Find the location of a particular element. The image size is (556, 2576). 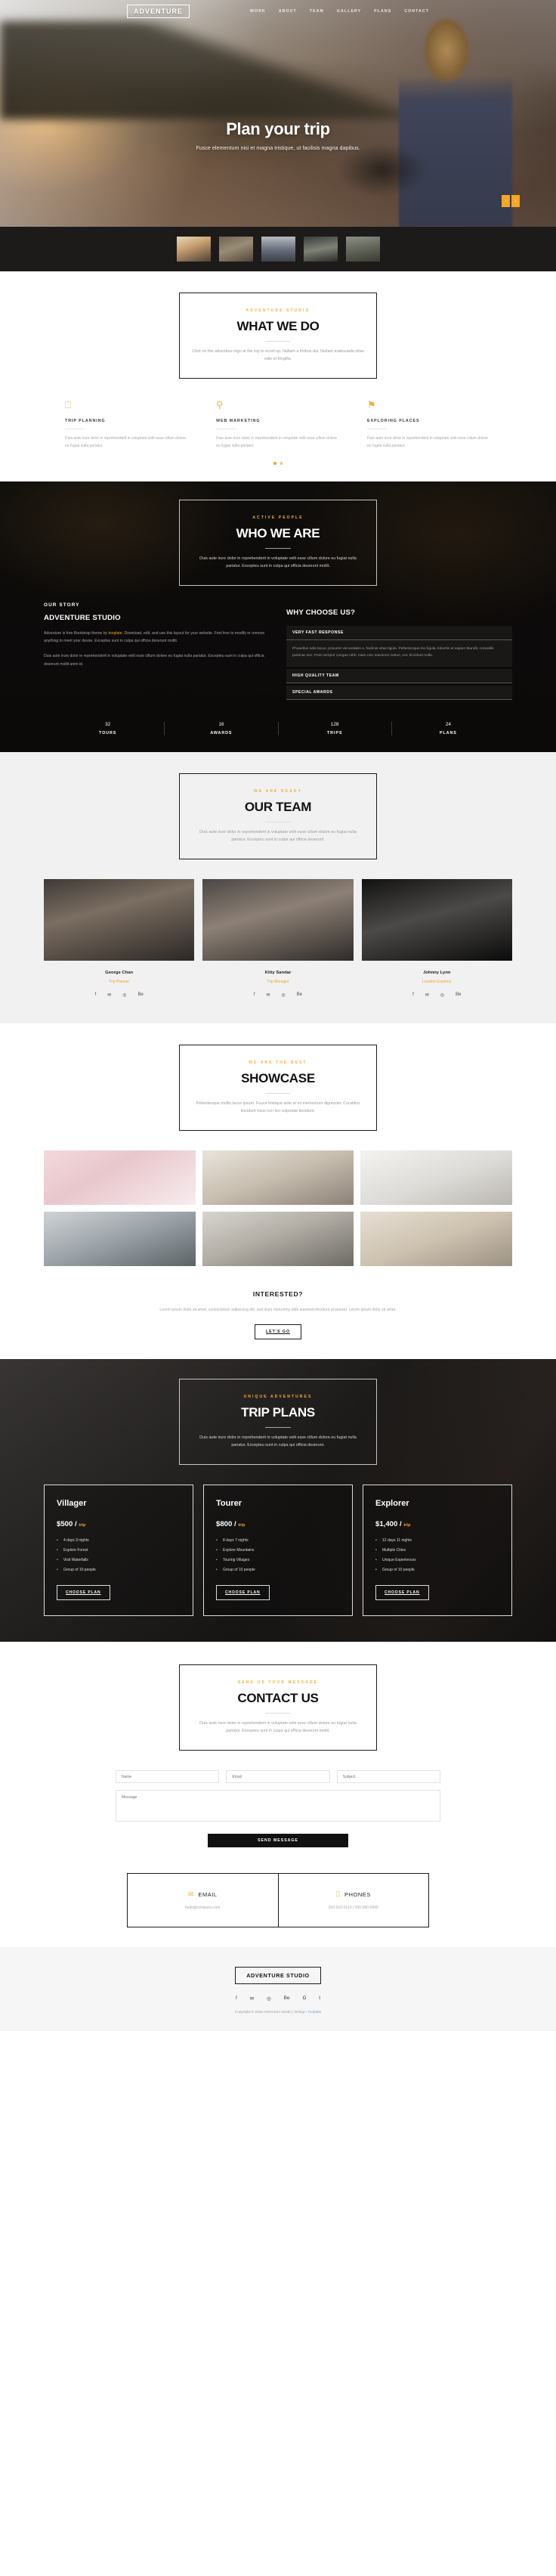

pagination-dot is located at coordinates (281, 463).